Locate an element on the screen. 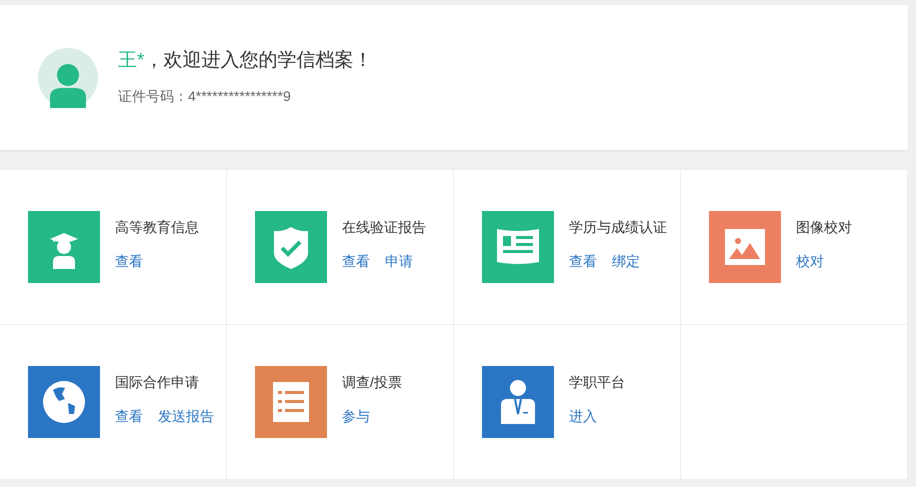 This screenshot has height=487, width=916. service-link: 申请 is located at coordinates (399, 261).